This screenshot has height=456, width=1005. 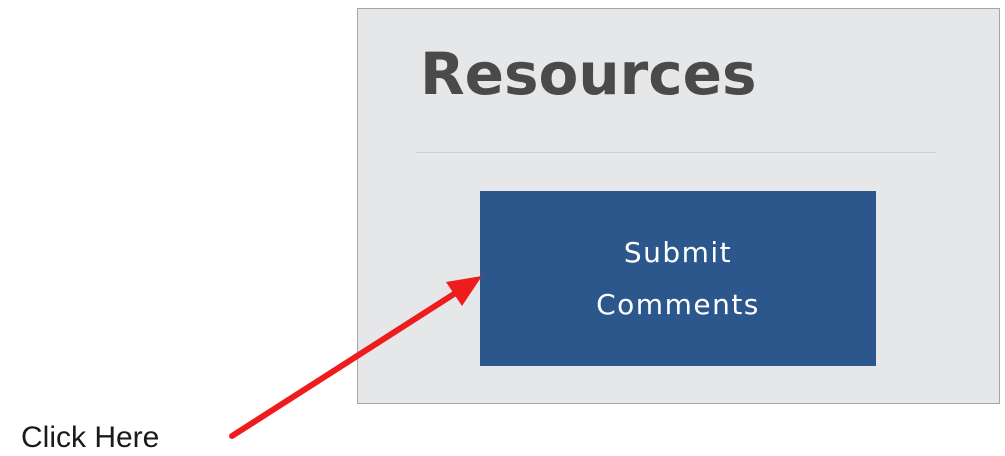 I want to click on arrow-annotation-icon, so click(x=355, y=357).